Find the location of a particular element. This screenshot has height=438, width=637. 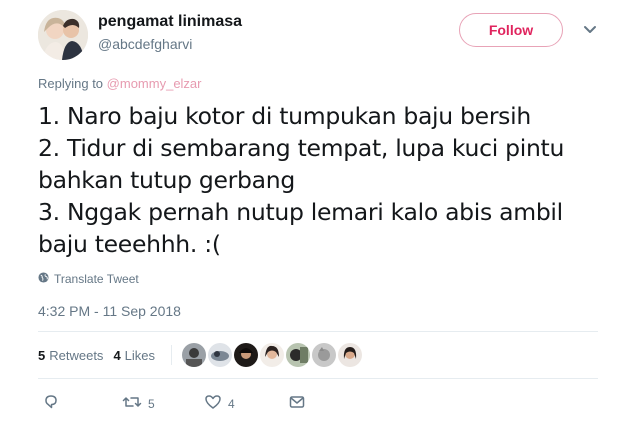

likes-label: Likes is located at coordinates (140, 355).